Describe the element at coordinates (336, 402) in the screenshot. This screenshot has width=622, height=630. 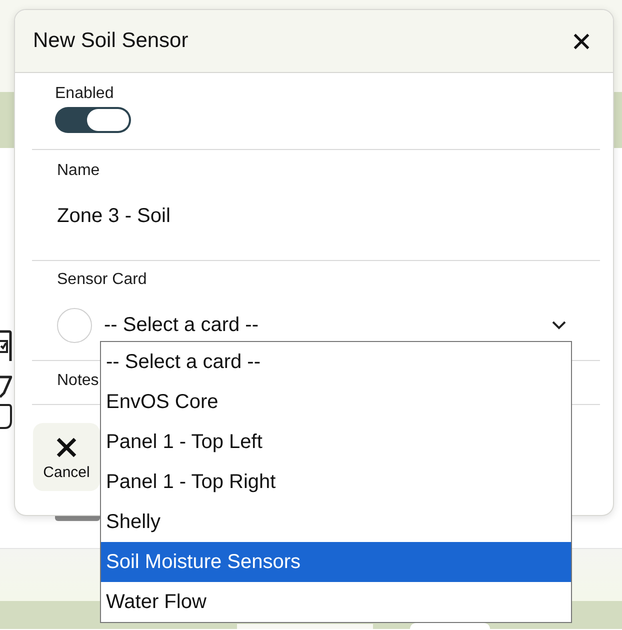
I see `dropdown-option: EnvOS Core` at that location.